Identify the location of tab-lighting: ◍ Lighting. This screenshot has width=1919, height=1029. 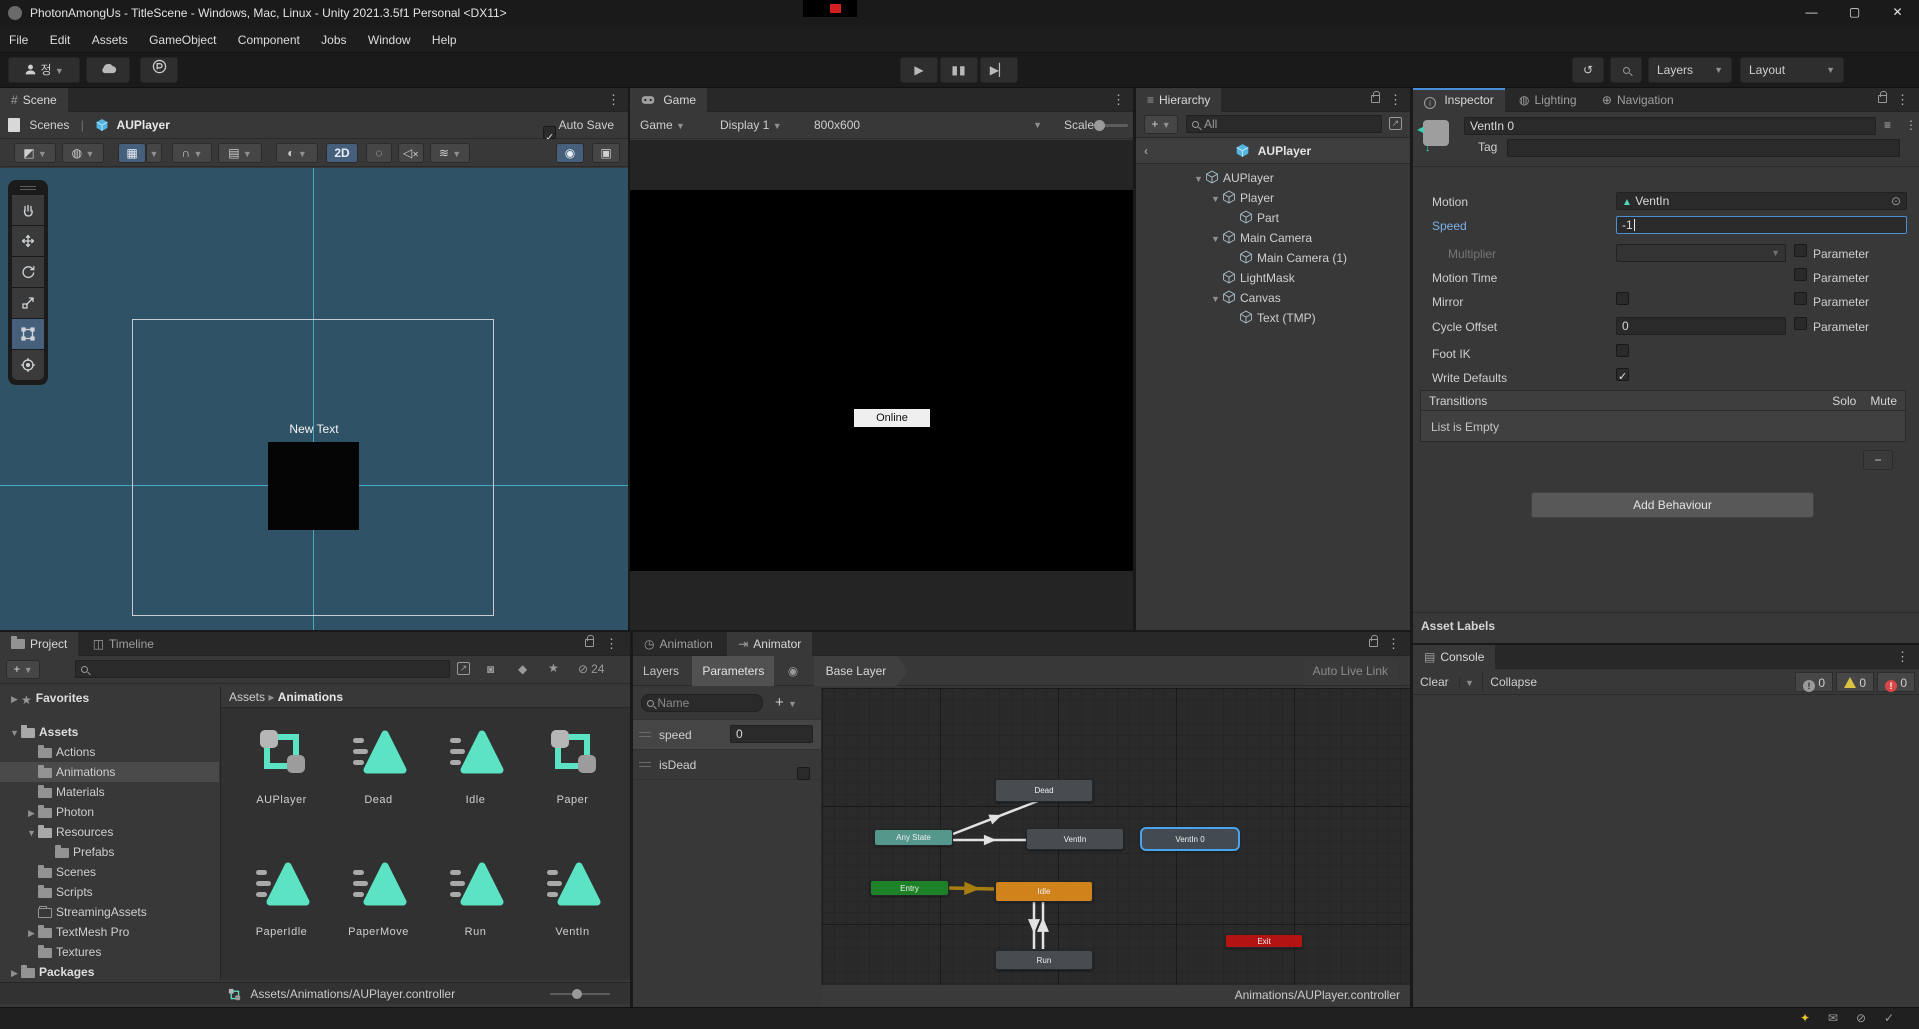
(1548, 100).